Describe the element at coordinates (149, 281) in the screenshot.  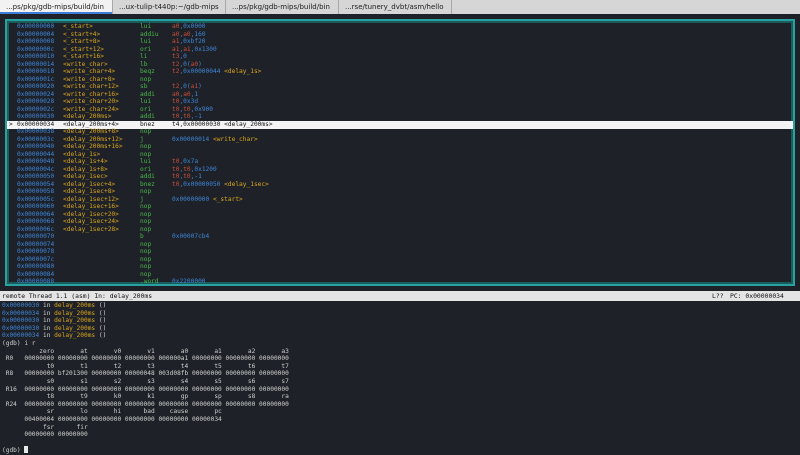
I see `asm-mnemonic: .word` at that location.